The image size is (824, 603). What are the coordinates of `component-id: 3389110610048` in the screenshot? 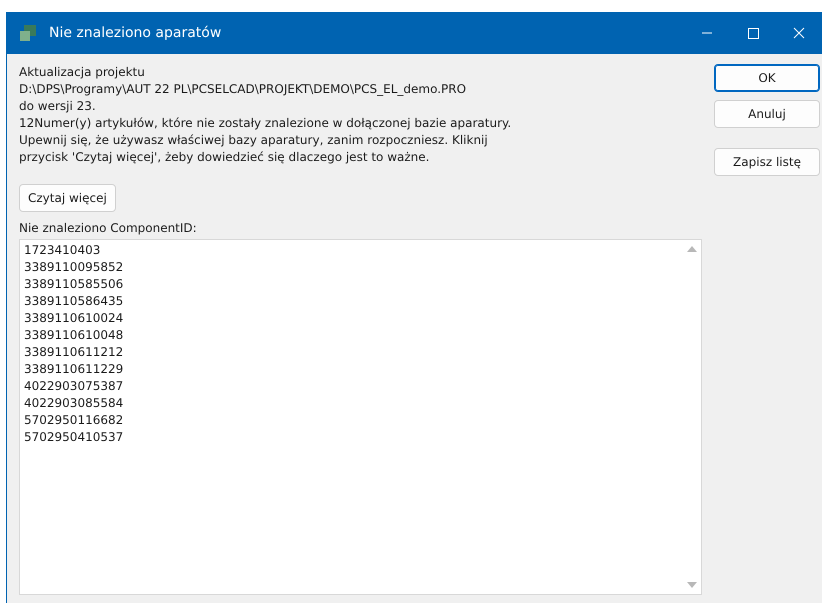 It's located at (74, 335).